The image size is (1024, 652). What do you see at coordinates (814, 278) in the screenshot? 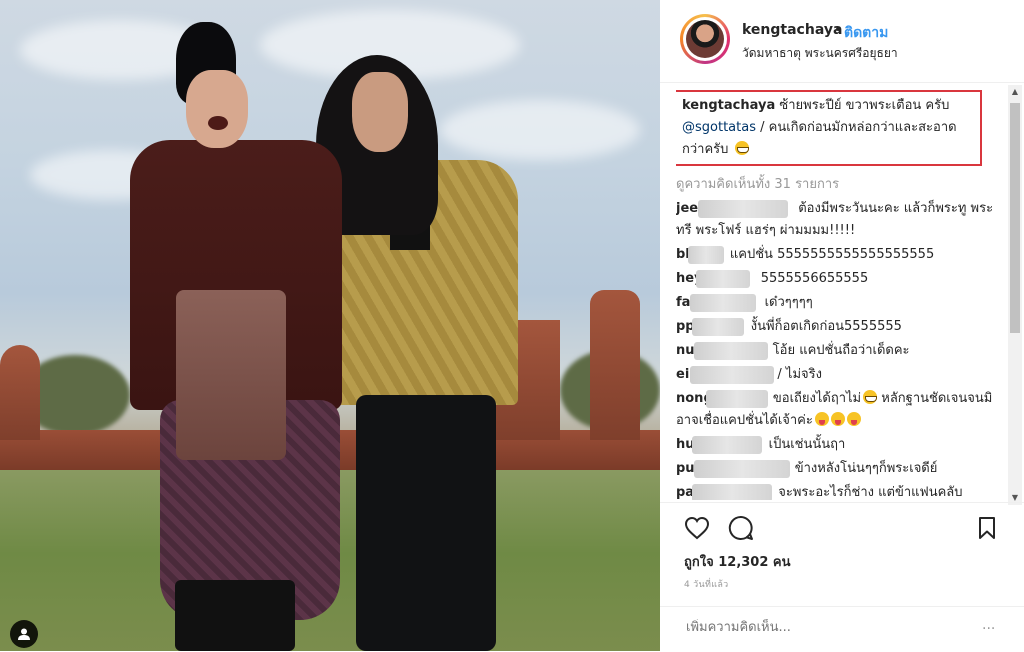
I see `comment-text: 5555556655555` at bounding box center [814, 278].